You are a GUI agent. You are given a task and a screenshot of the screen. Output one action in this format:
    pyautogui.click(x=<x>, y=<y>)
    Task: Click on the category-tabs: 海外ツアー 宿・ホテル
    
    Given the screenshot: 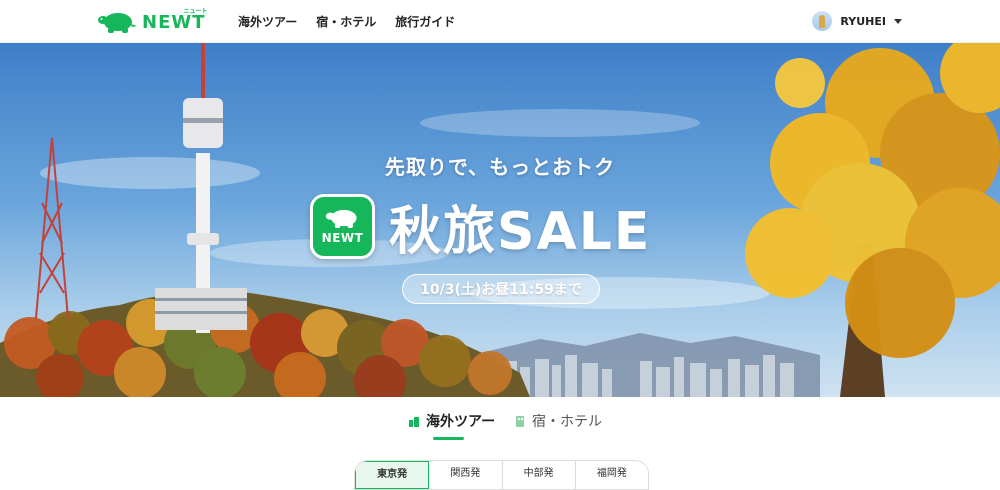 What is the action you would take?
    pyautogui.click(x=500, y=420)
    